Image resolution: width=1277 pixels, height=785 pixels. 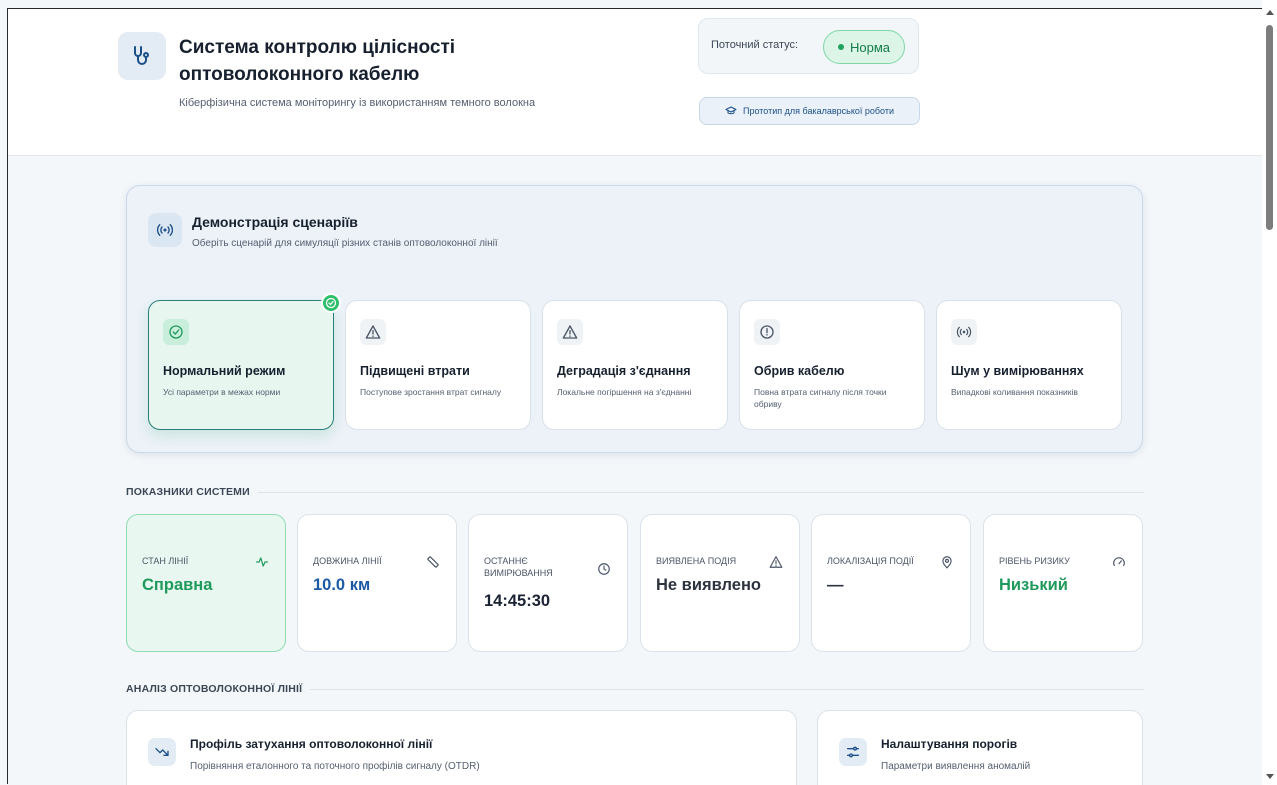 What do you see at coordinates (869, 47) in the screenshot?
I see `status-value: Норма` at bounding box center [869, 47].